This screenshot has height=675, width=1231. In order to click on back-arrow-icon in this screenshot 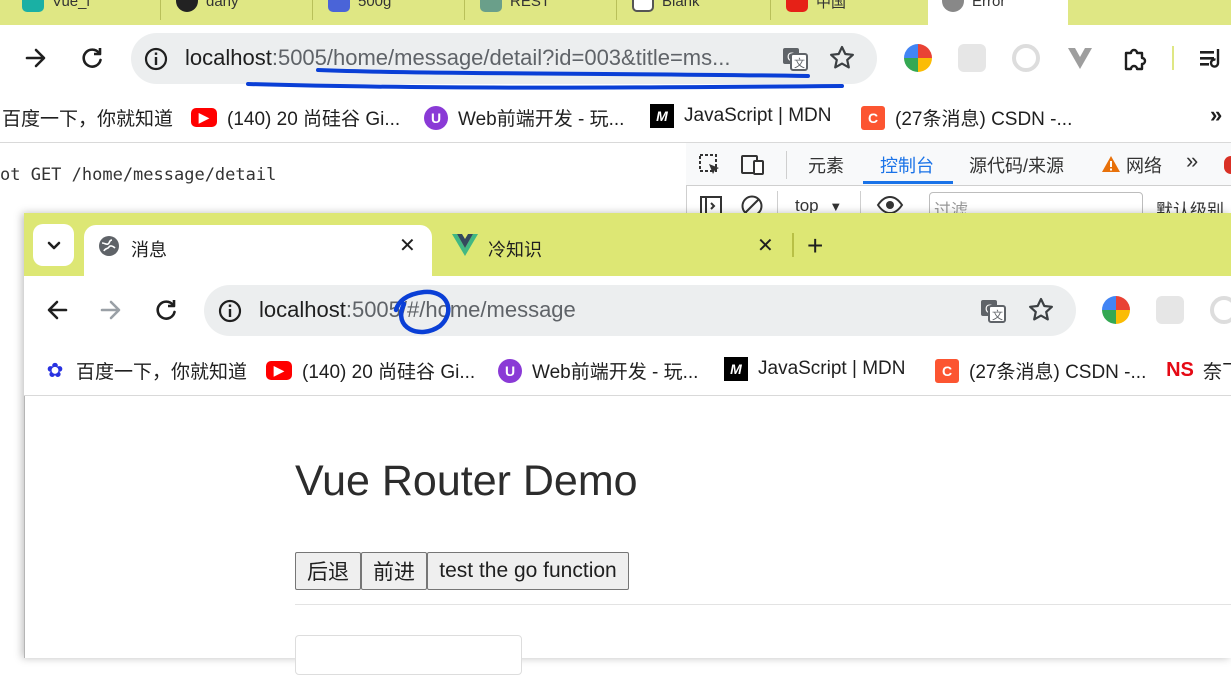, I will do `click(57, 312)`.